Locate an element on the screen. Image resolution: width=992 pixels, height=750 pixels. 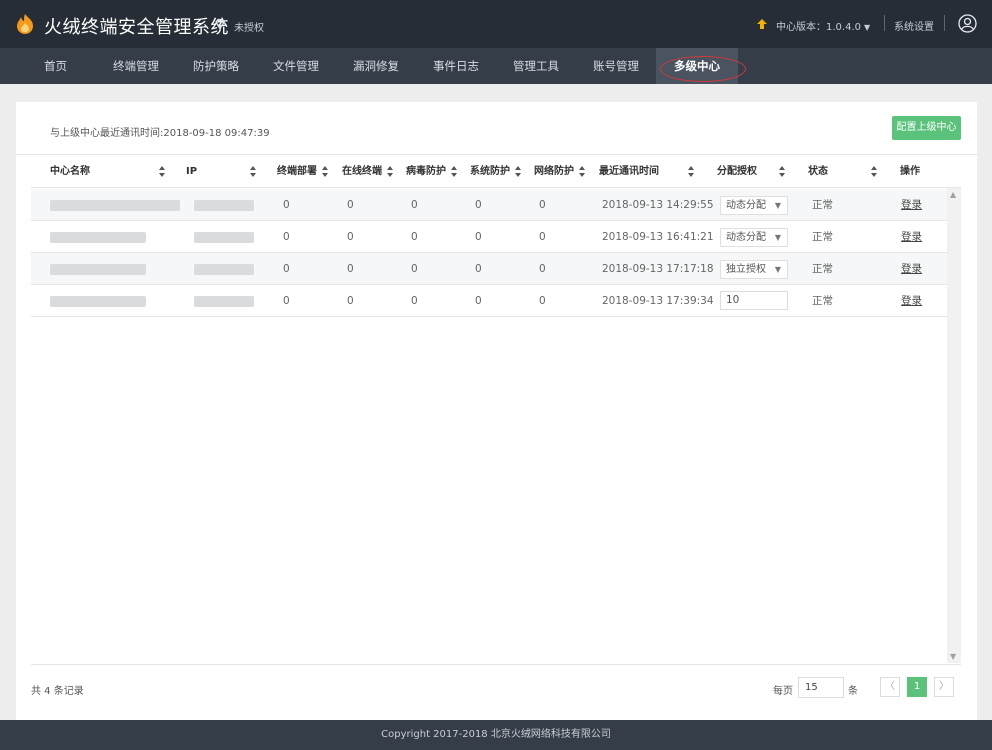
column-header-last-communication: 最近通讯时间 is located at coordinates (629, 171).